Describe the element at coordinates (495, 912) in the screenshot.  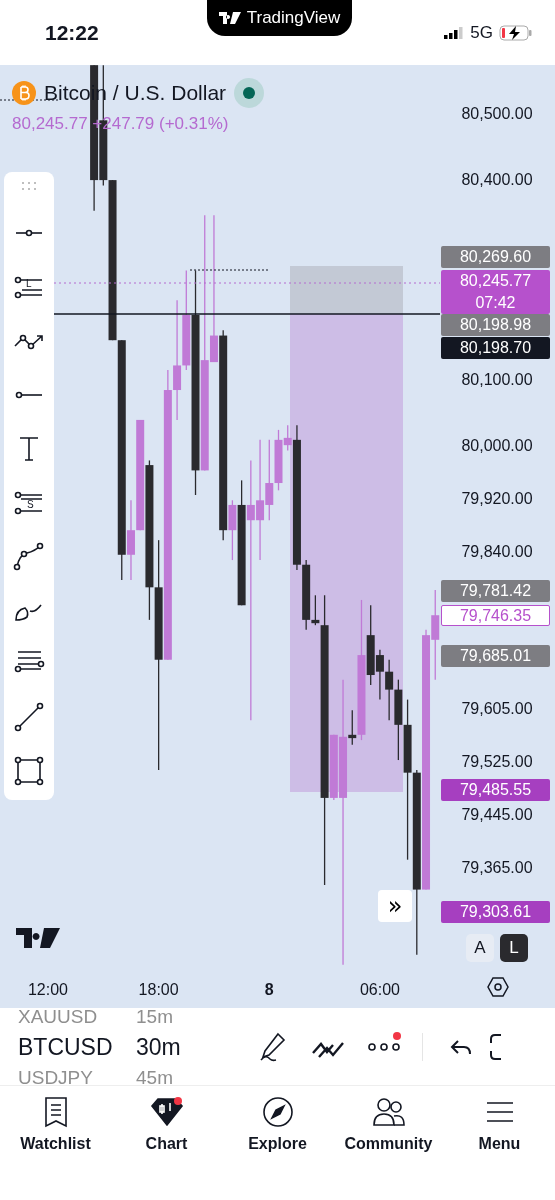
I see `price-badge: 79,303.61` at that location.